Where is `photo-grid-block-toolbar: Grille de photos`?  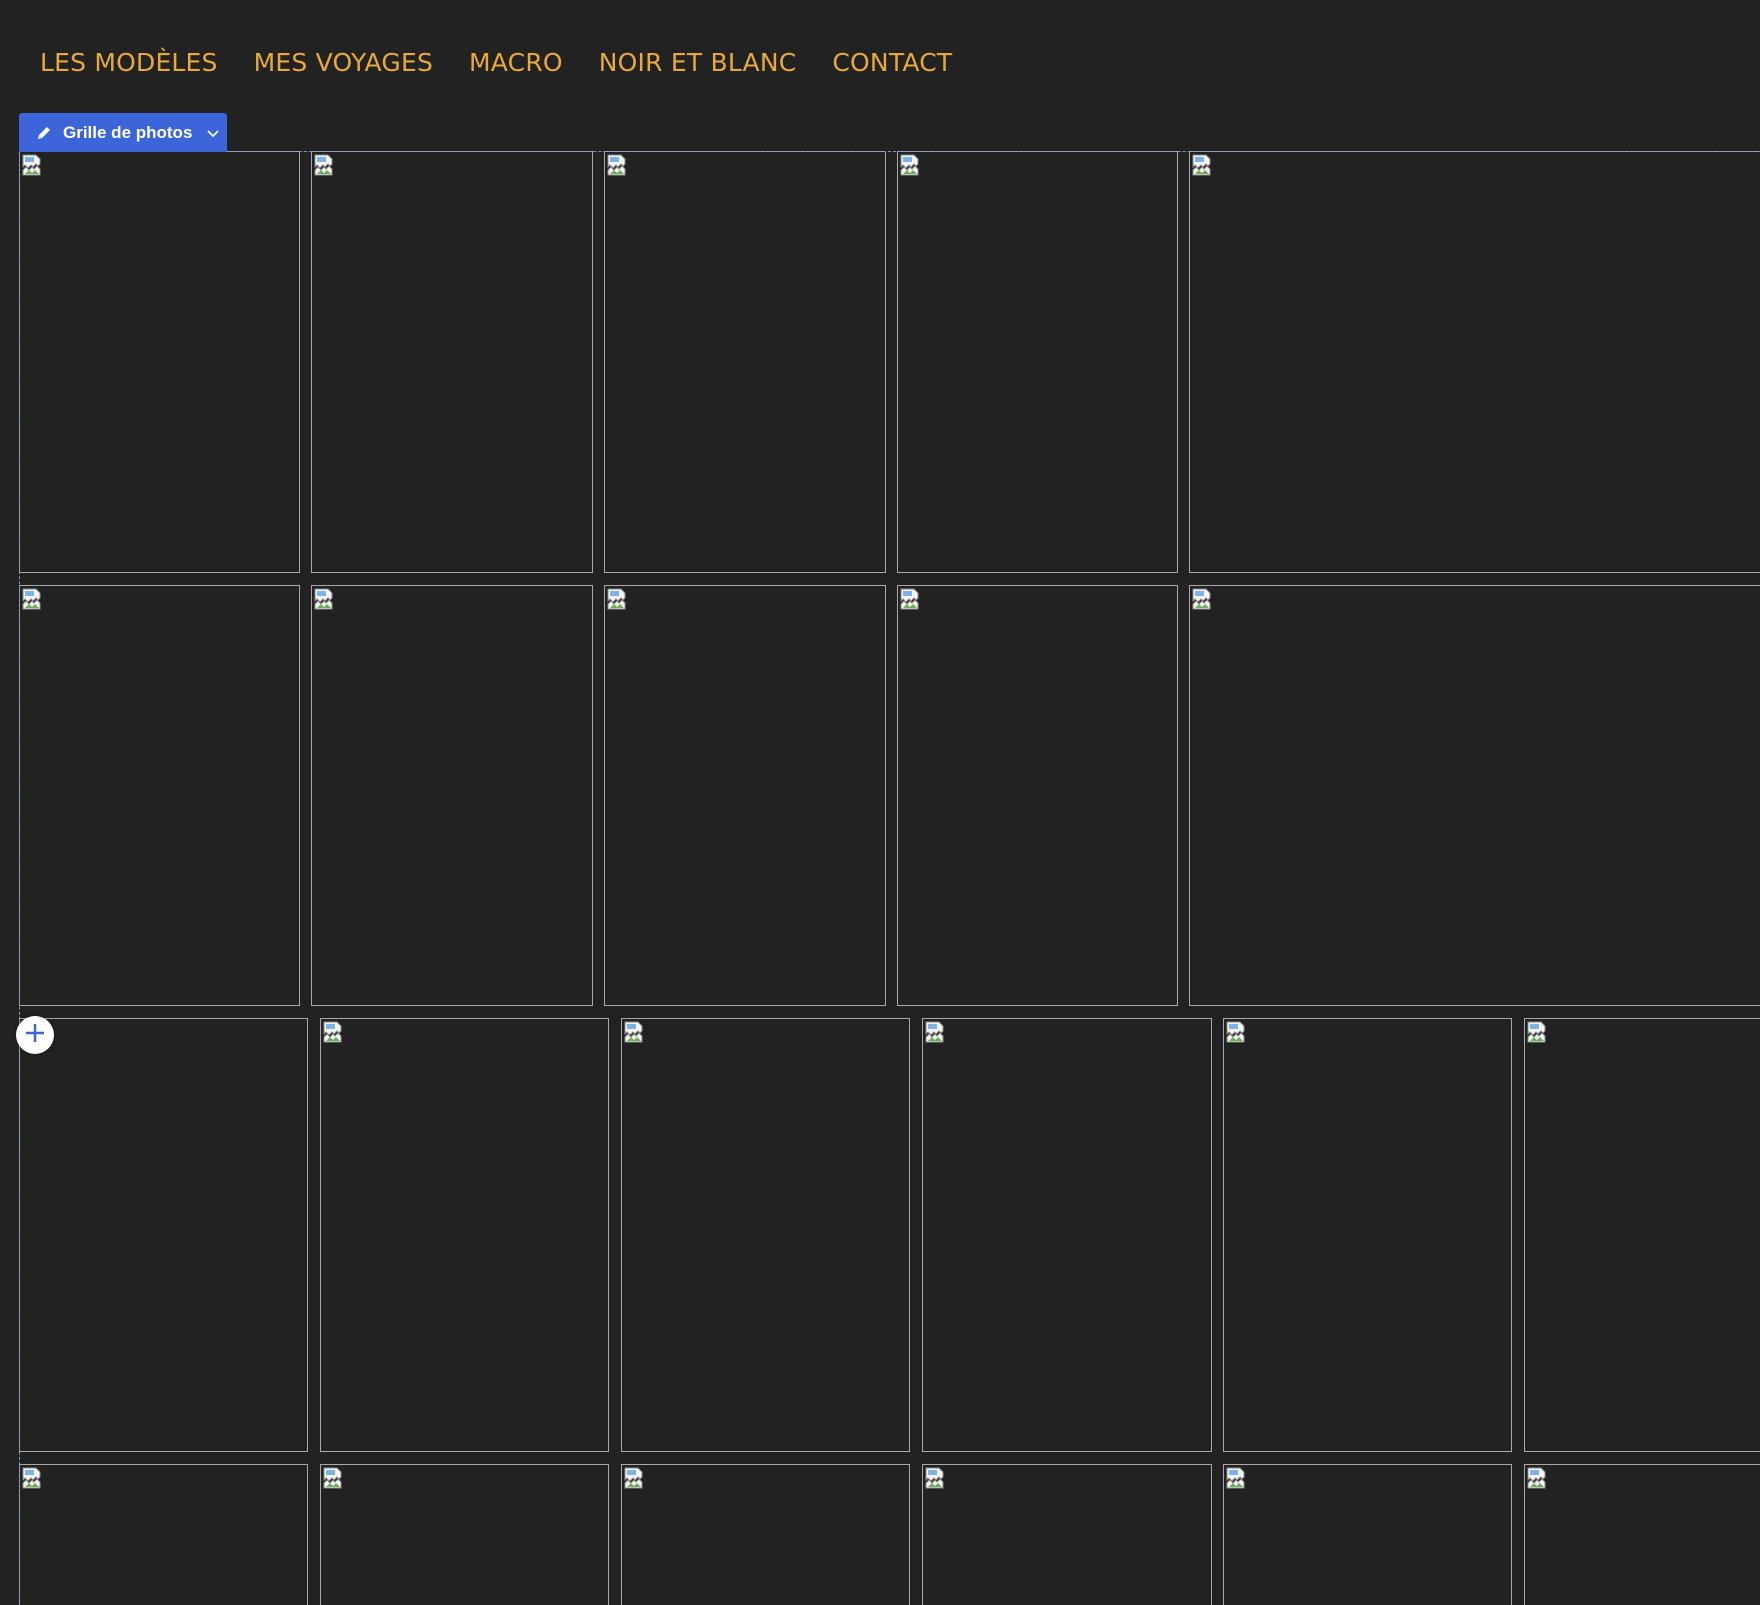 photo-grid-block-toolbar: Grille de photos is located at coordinates (123, 132).